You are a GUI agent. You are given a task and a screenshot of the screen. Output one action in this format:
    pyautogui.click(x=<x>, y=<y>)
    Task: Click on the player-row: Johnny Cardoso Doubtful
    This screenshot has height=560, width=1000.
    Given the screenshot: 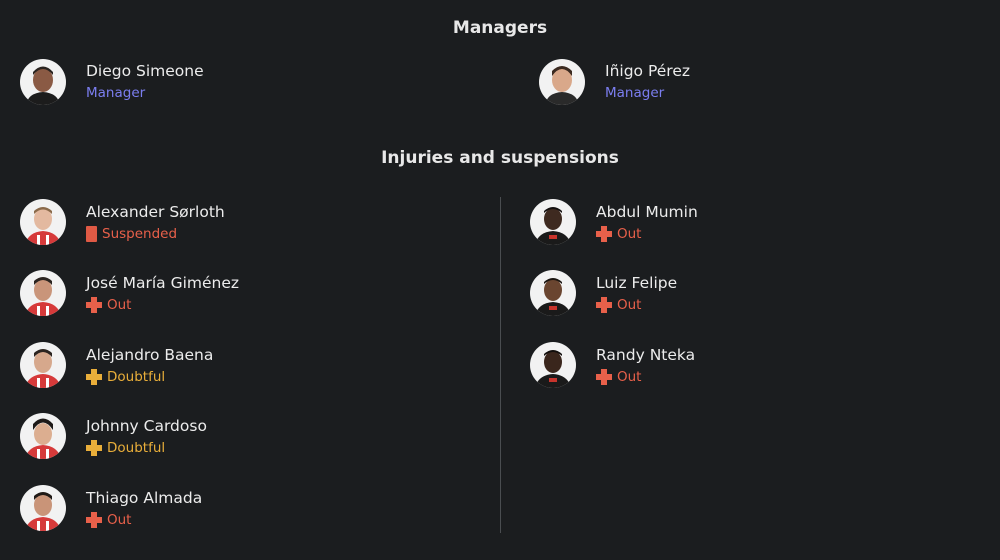 What is the action you would take?
    pyautogui.click(x=113, y=436)
    